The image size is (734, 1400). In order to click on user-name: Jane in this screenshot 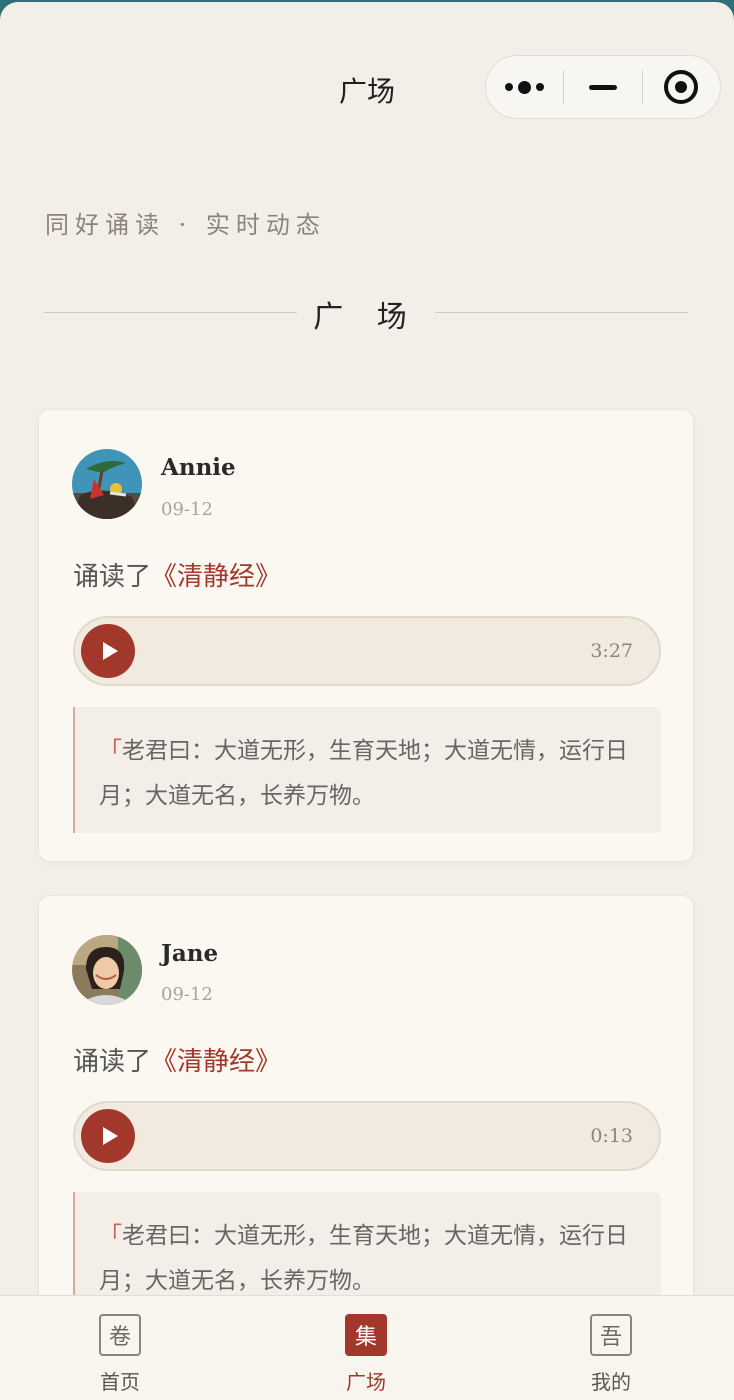, I will do `click(189, 953)`.